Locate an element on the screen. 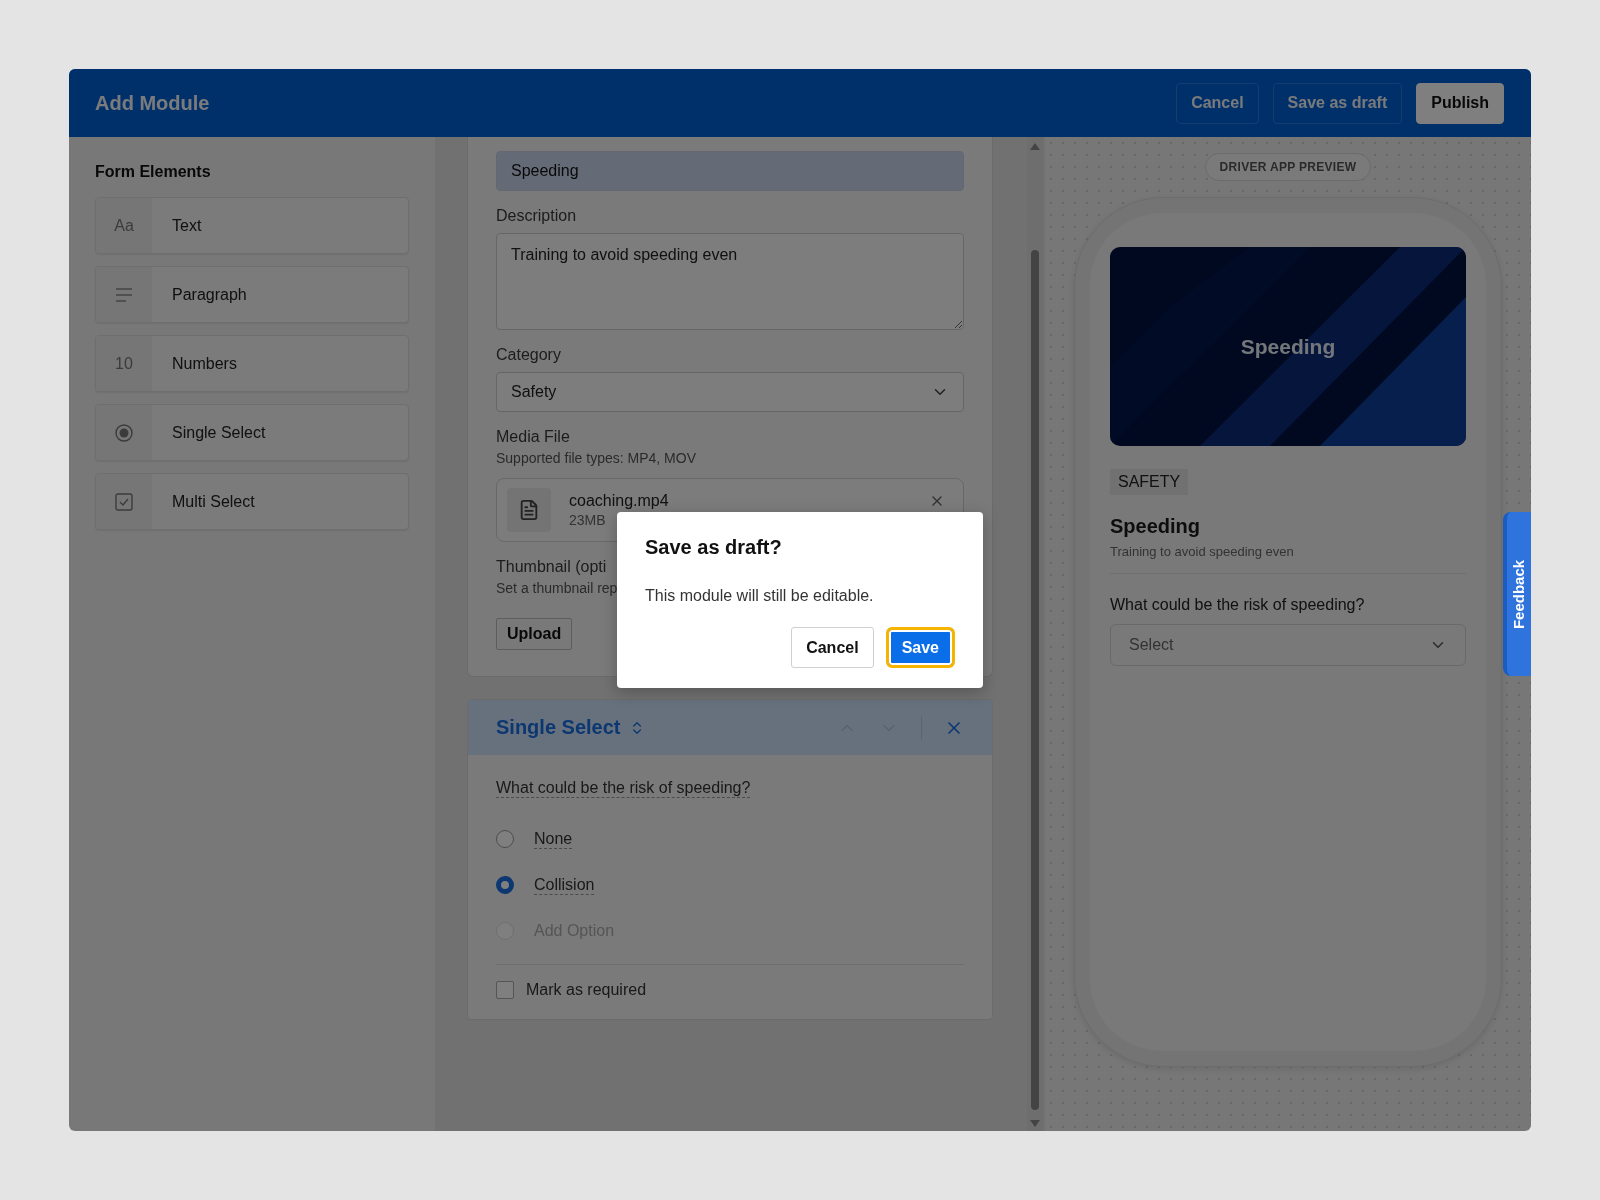 The height and width of the screenshot is (1200, 1600). preview-badge: DRIVER APP PREVIEW is located at coordinates (1288, 167).